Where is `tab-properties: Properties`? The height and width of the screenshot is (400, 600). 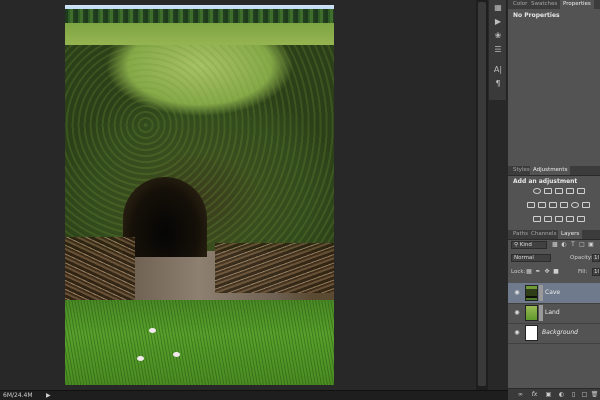
tab-properties: Properties is located at coordinates (577, 4).